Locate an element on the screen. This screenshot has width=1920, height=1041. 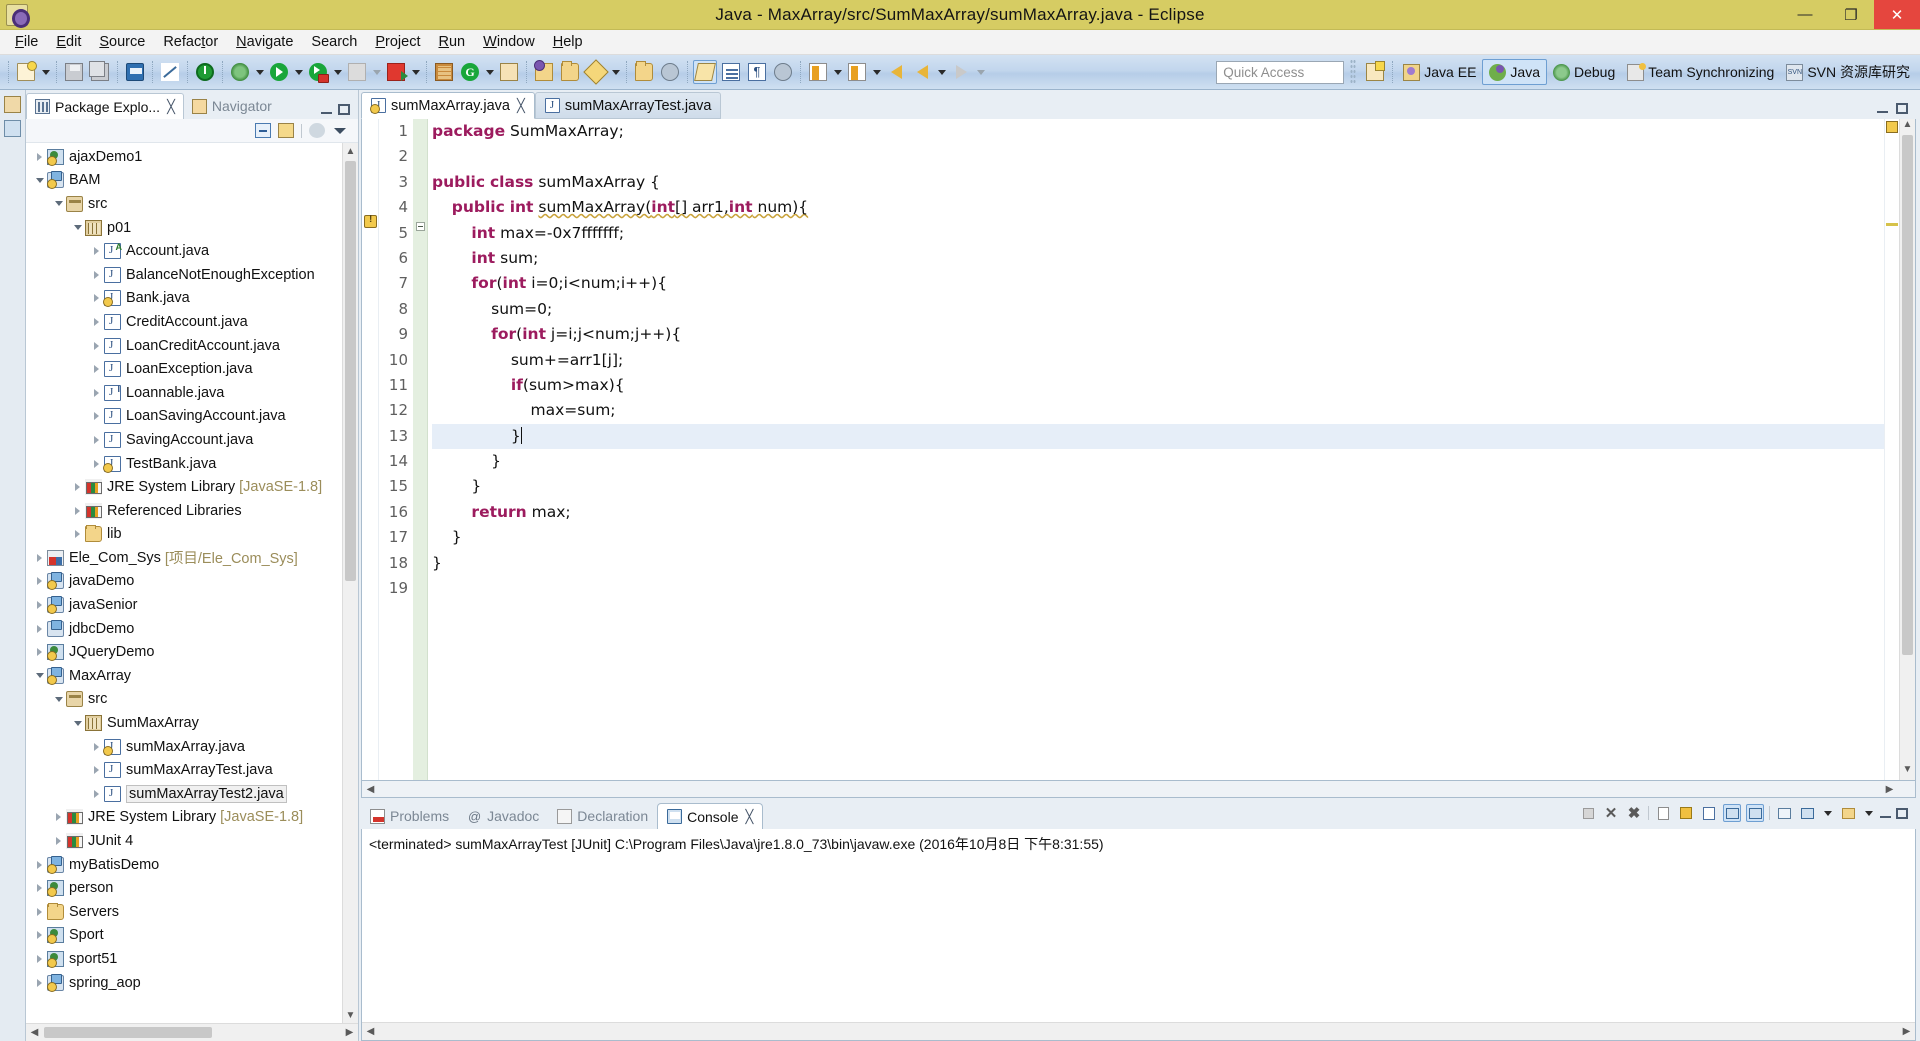
show-console-on-output-icon is located at coordinates (1732, 813).